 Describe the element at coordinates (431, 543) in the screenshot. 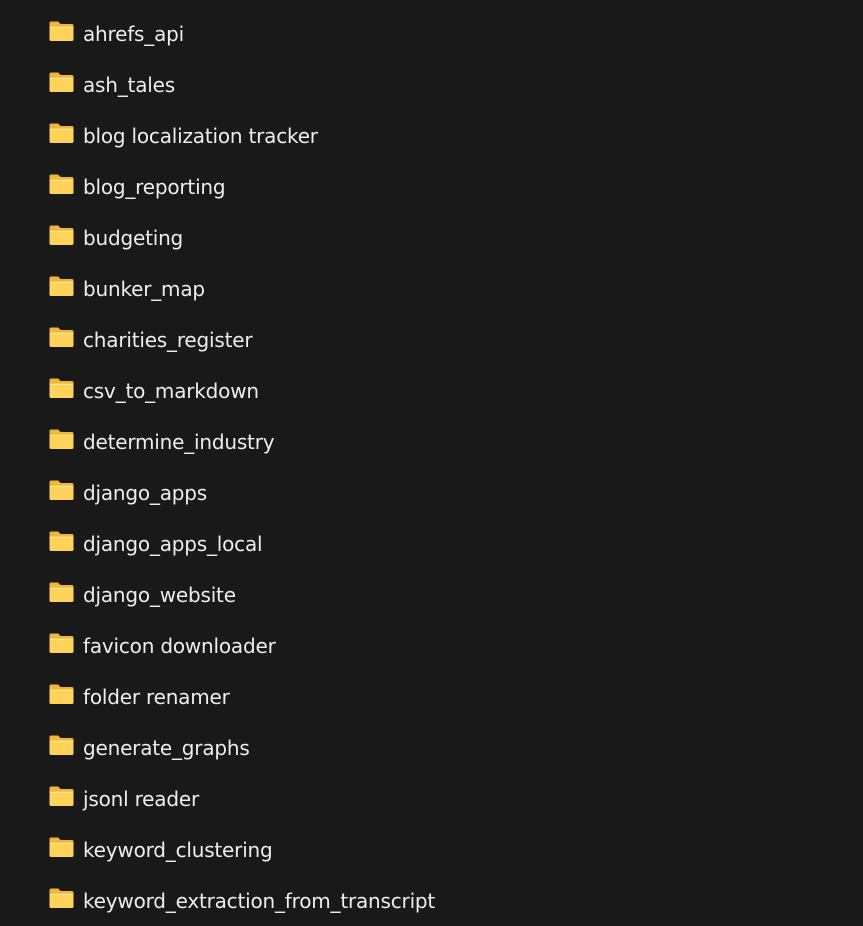

I see `folder-item: django_apps_local` at that location.